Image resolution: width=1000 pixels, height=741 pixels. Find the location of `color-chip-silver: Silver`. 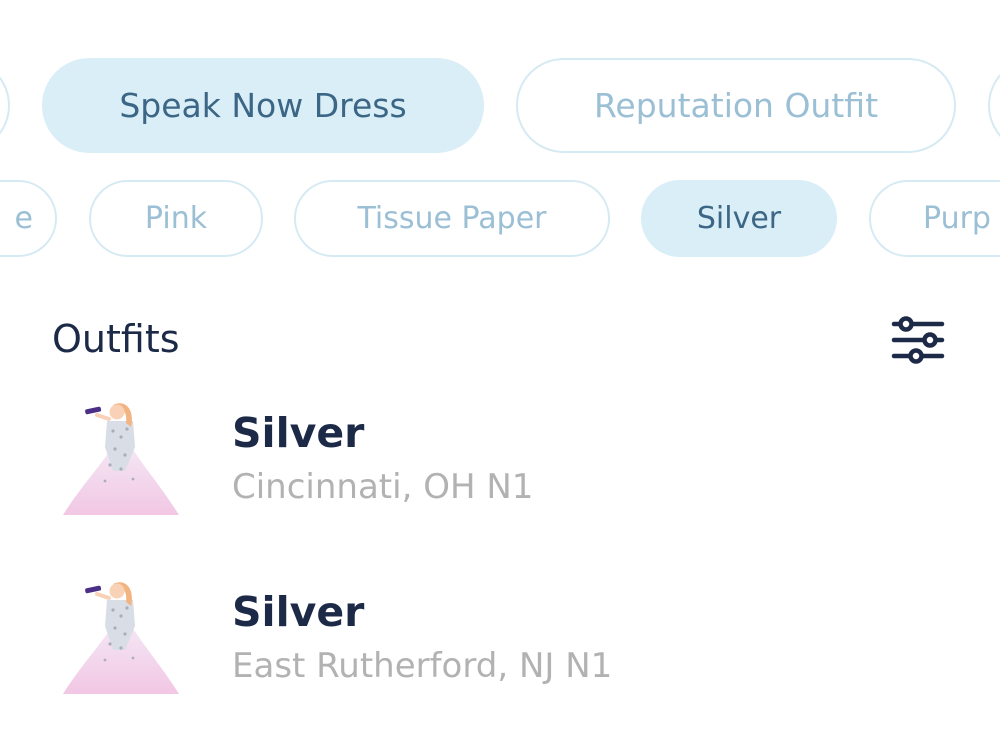

color-chip-silver: Silver is located at coordinates (739, 218).